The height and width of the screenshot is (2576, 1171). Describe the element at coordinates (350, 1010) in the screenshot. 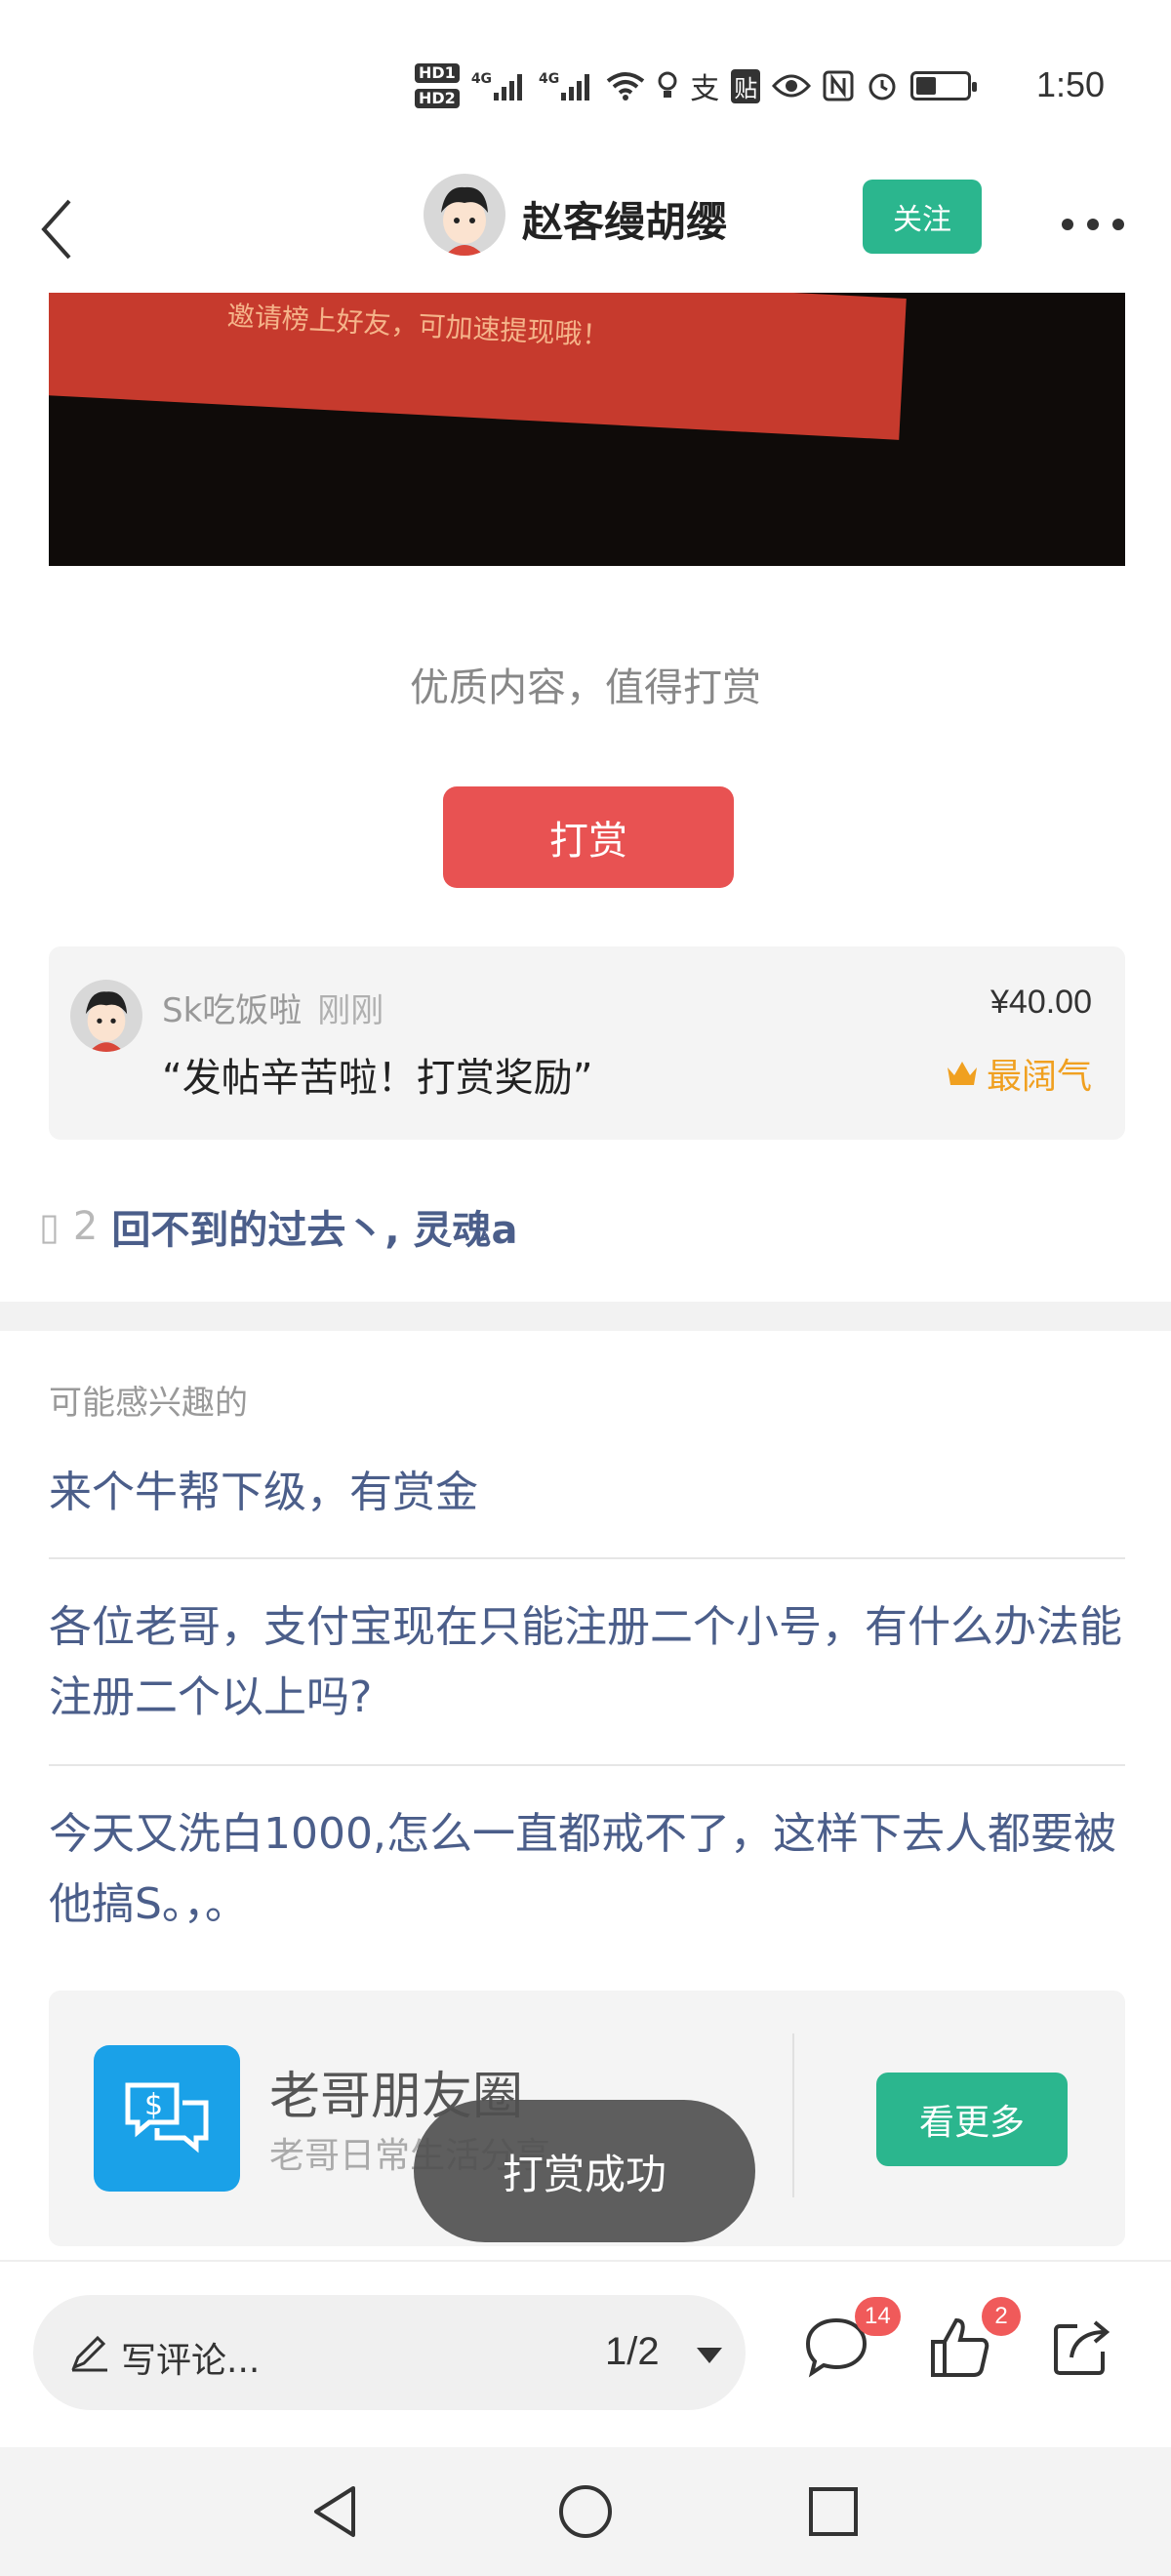

I see `reward-time: 刚刚` at that location.